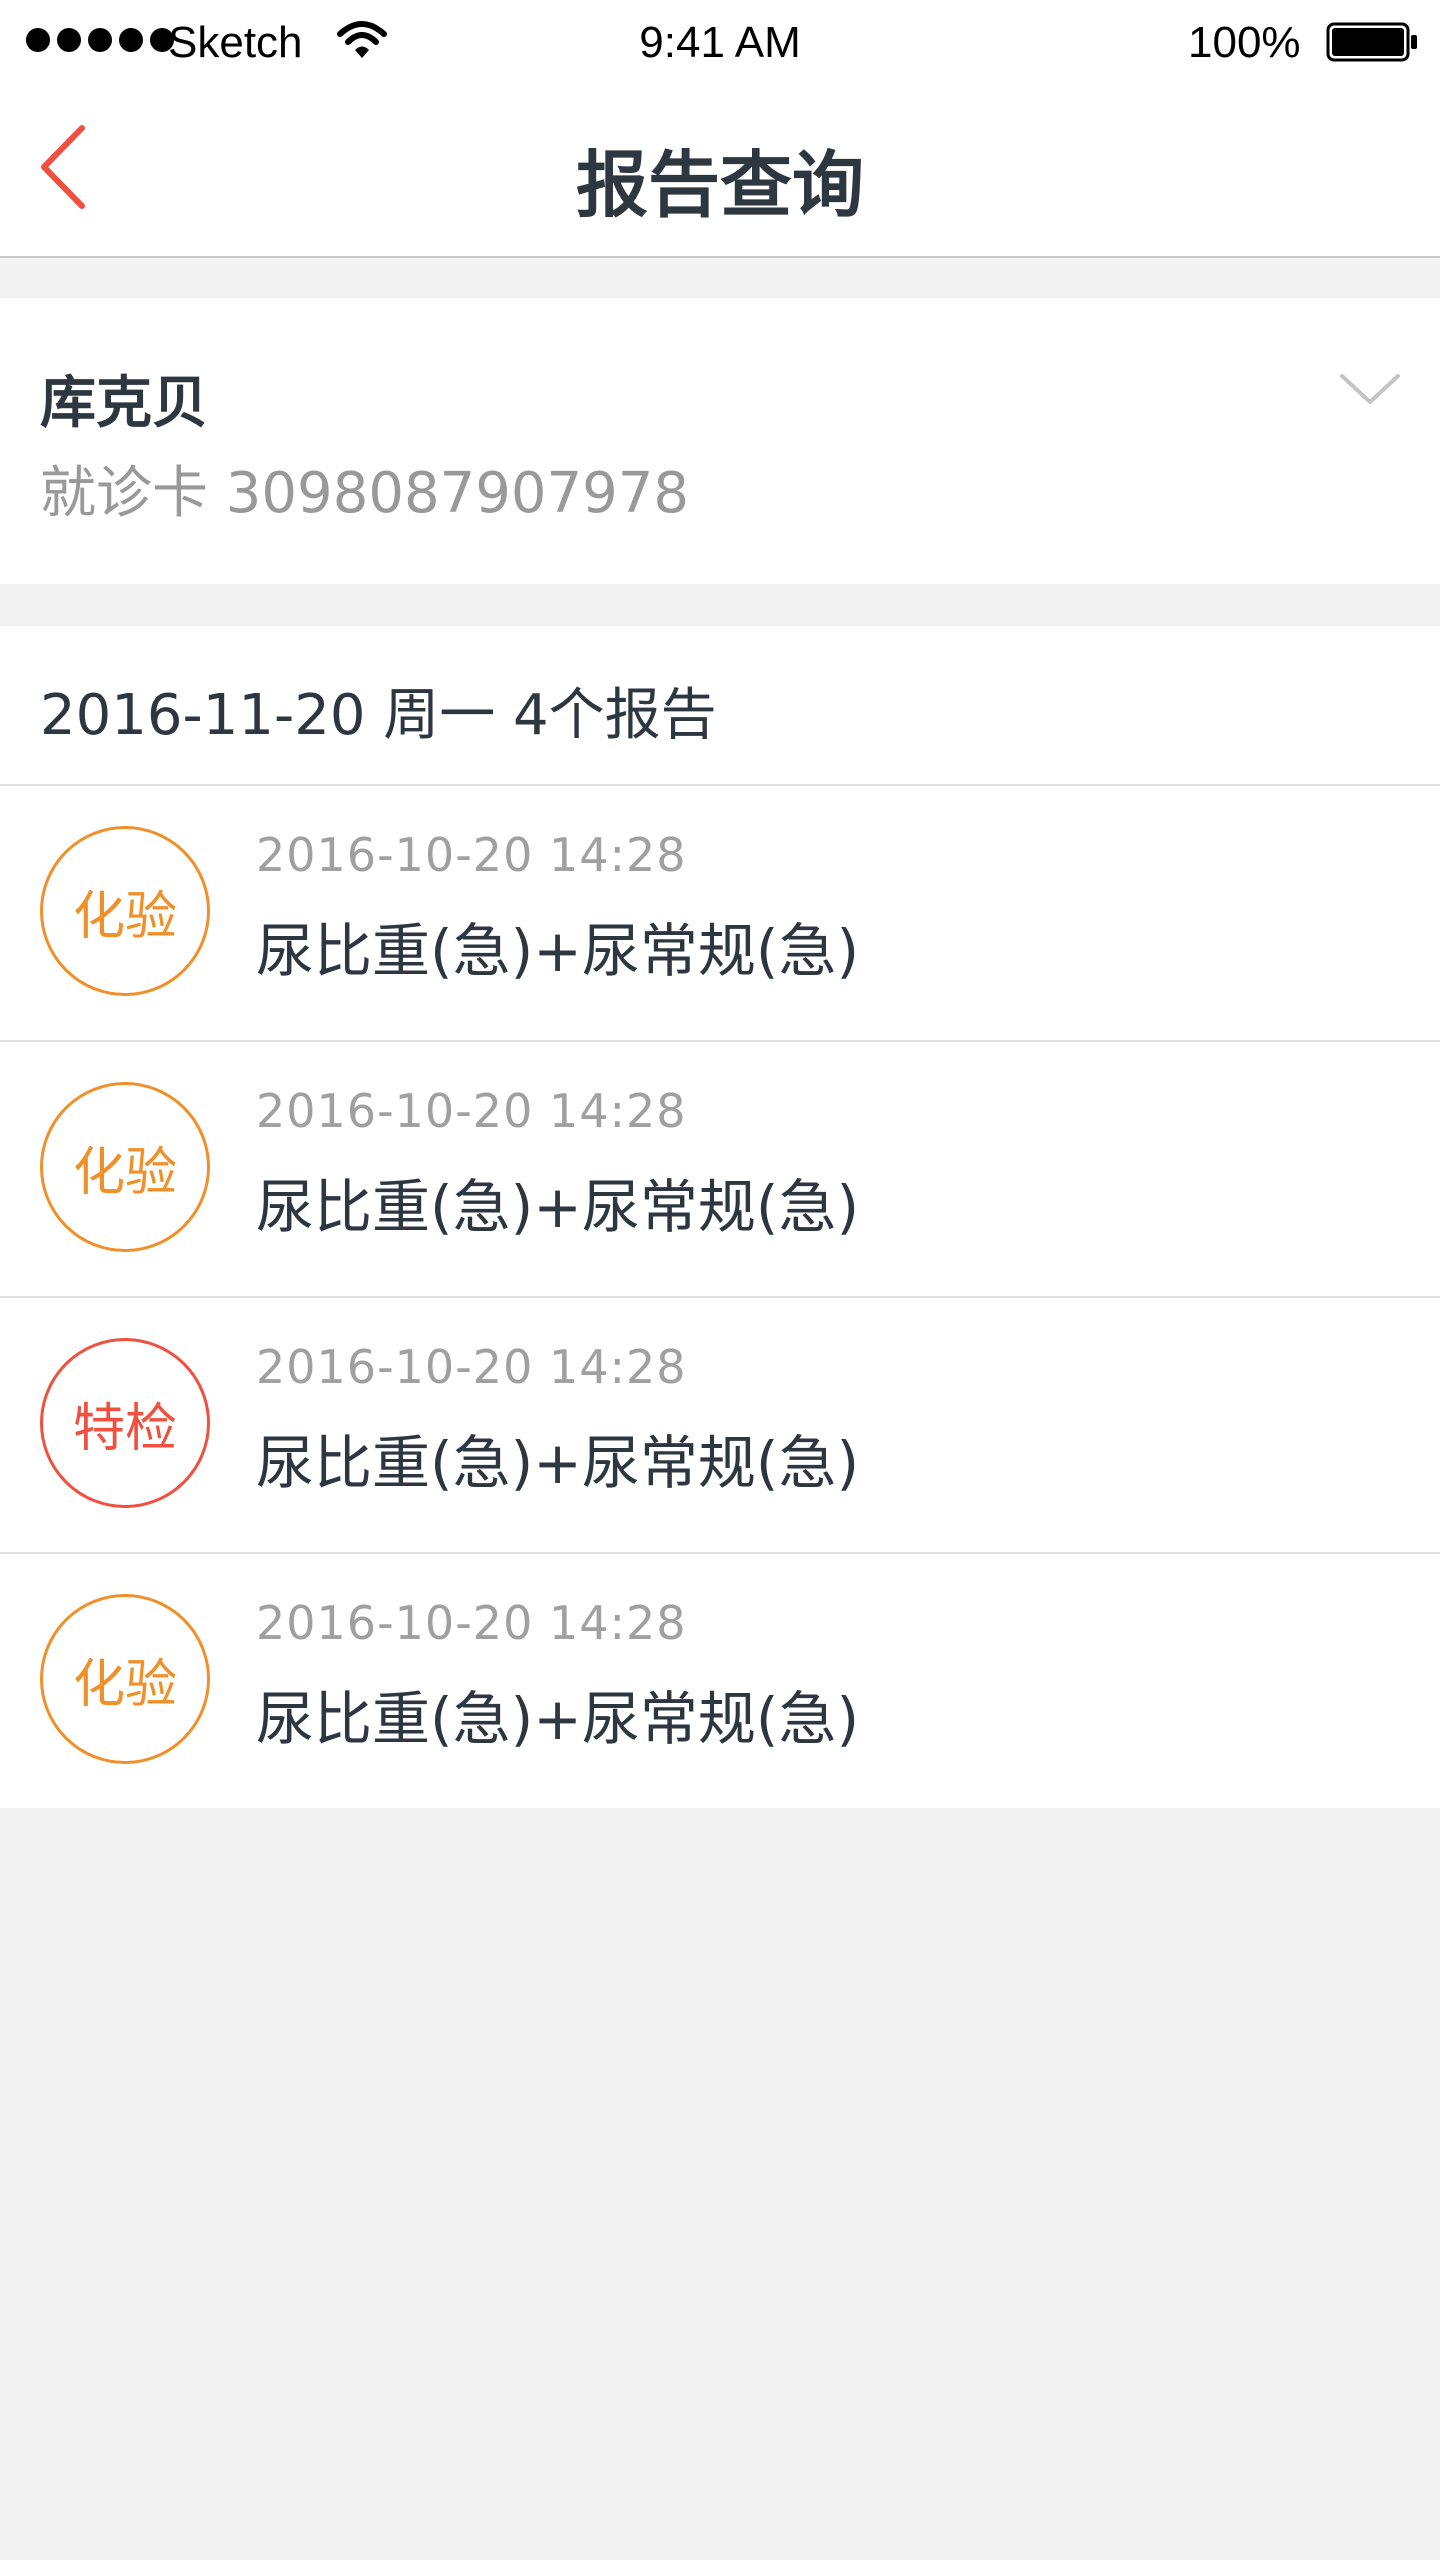  What do you see at coordinates (124, 403) in the screenshot?
I see `patient-name: 库克贝` at bounding box center [124, 403].